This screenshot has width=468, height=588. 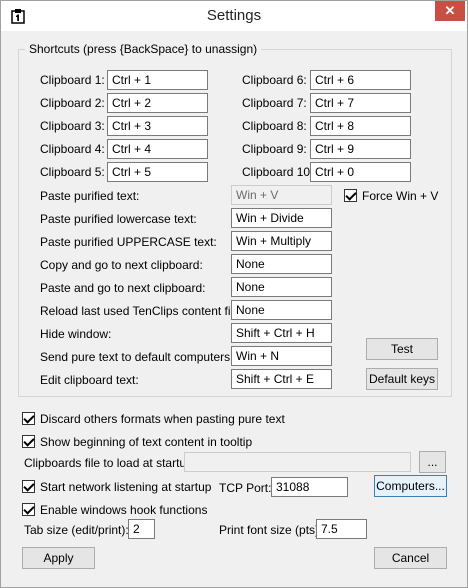 What do you see at coordinates (281, 195) in the screenshot?
I see `paste-purified-field: Win + V` at bounding box center [281, 195].